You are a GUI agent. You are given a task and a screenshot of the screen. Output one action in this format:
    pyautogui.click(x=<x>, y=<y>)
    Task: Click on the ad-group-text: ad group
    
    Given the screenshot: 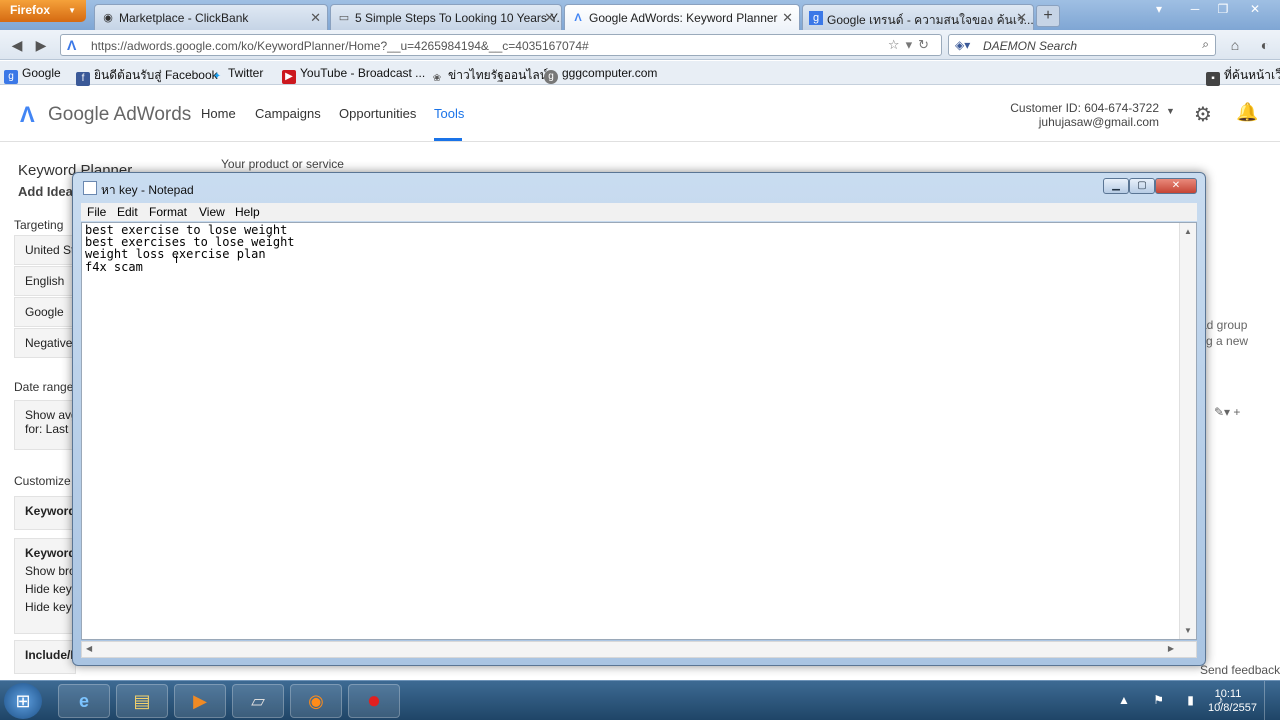 What is the action you would take?
    pyautogui.click(x=1224, y=325)
    